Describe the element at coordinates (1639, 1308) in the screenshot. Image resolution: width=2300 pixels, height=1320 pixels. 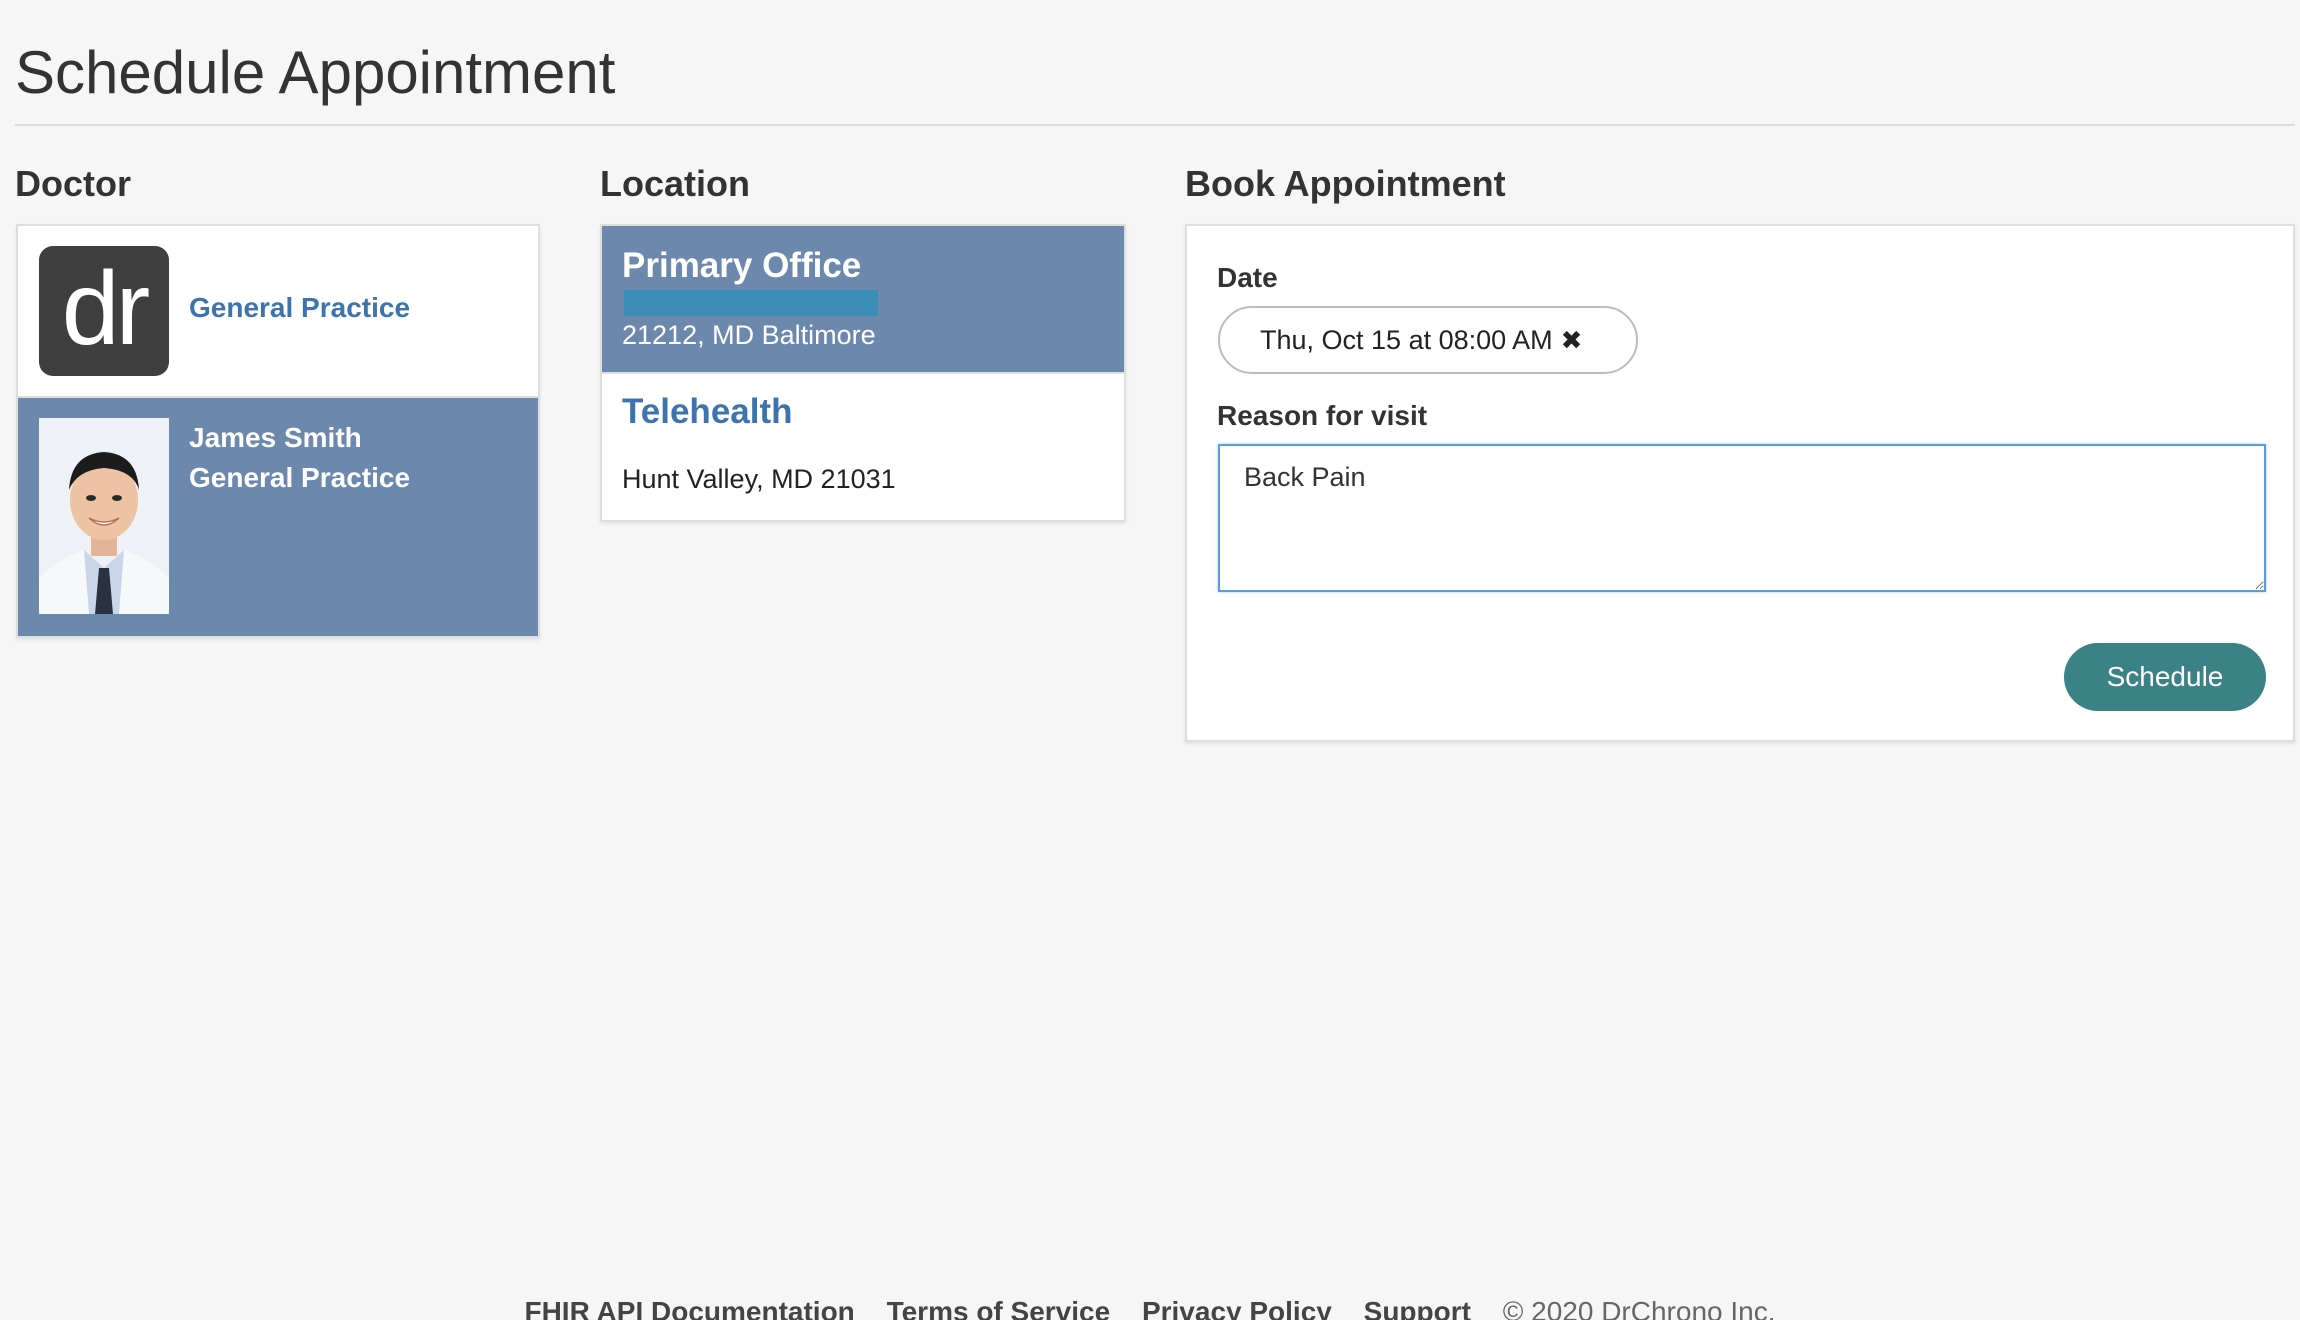
I see `copyright-text: © 2020 DrChrono Inc.` at that location.